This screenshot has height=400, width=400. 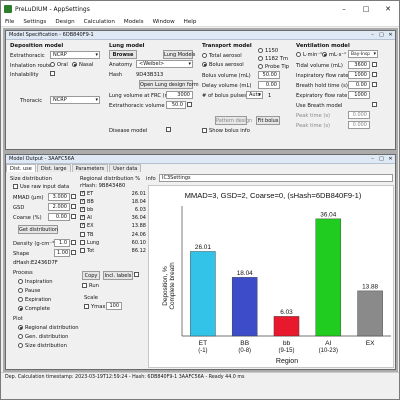 I want to click on menu-settings: Settings, so click(x=34, y=22).